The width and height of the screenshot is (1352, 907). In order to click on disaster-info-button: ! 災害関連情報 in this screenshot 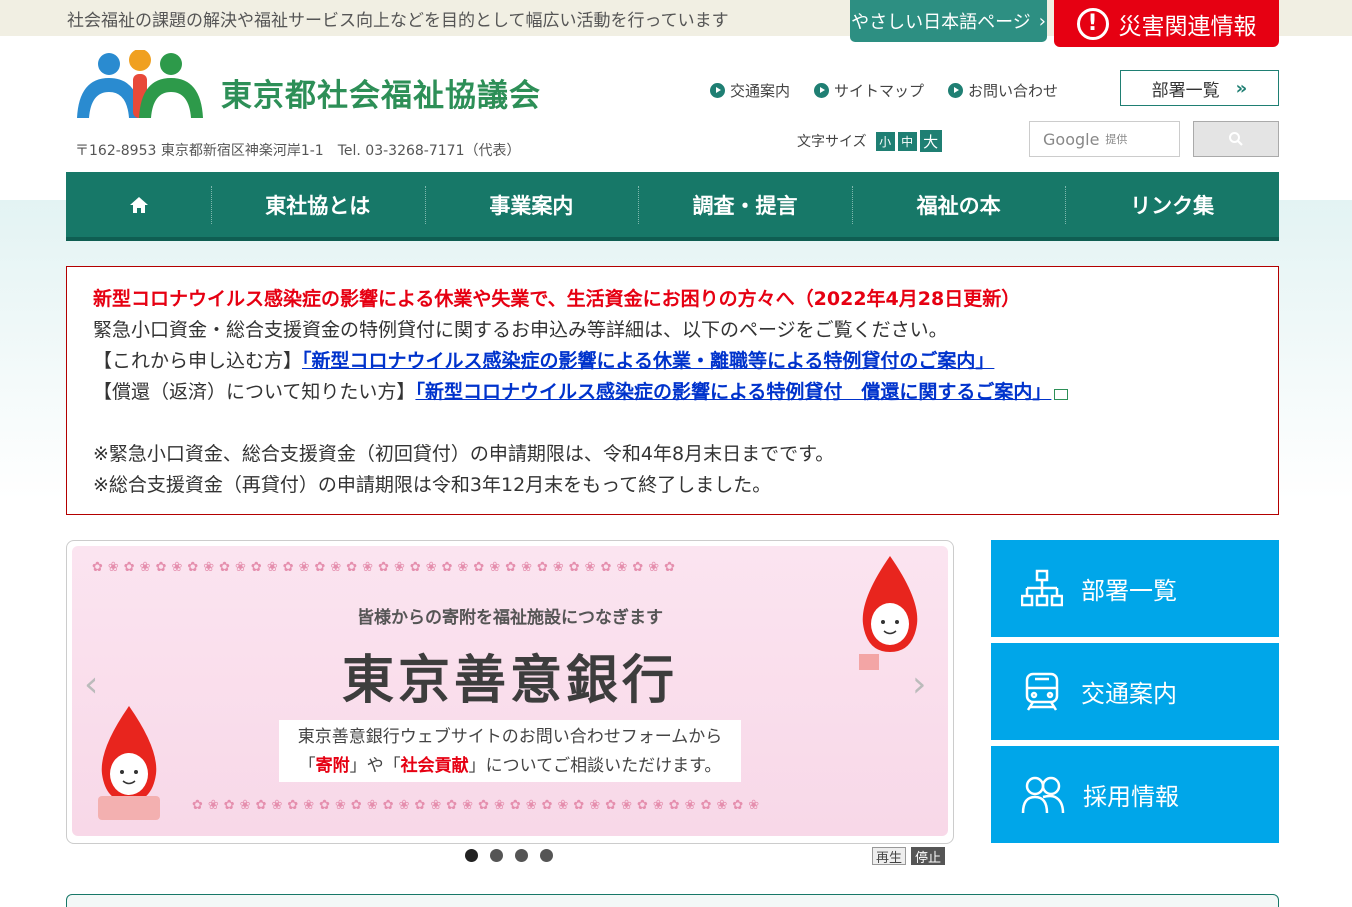, I will do `click(1166, 23)`.